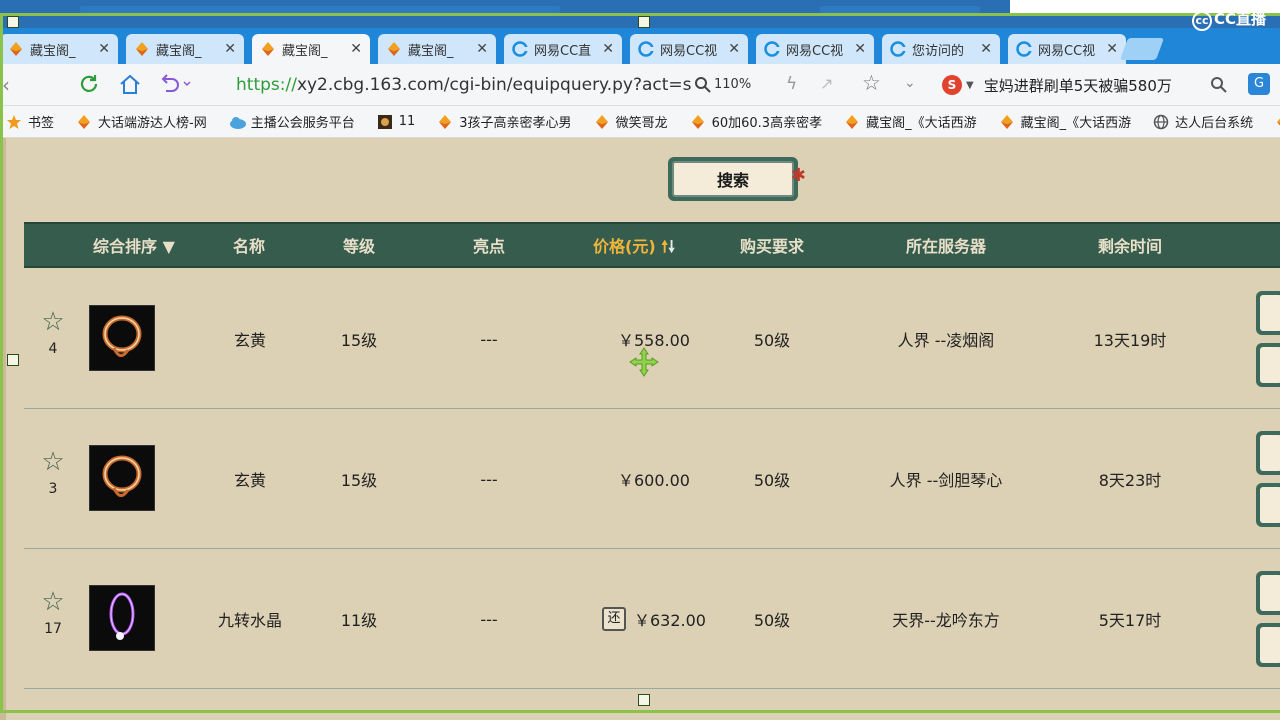  Describe the element at coordinates (13, 360) in the screenshot. I see `resize-handle-ml` at that location.